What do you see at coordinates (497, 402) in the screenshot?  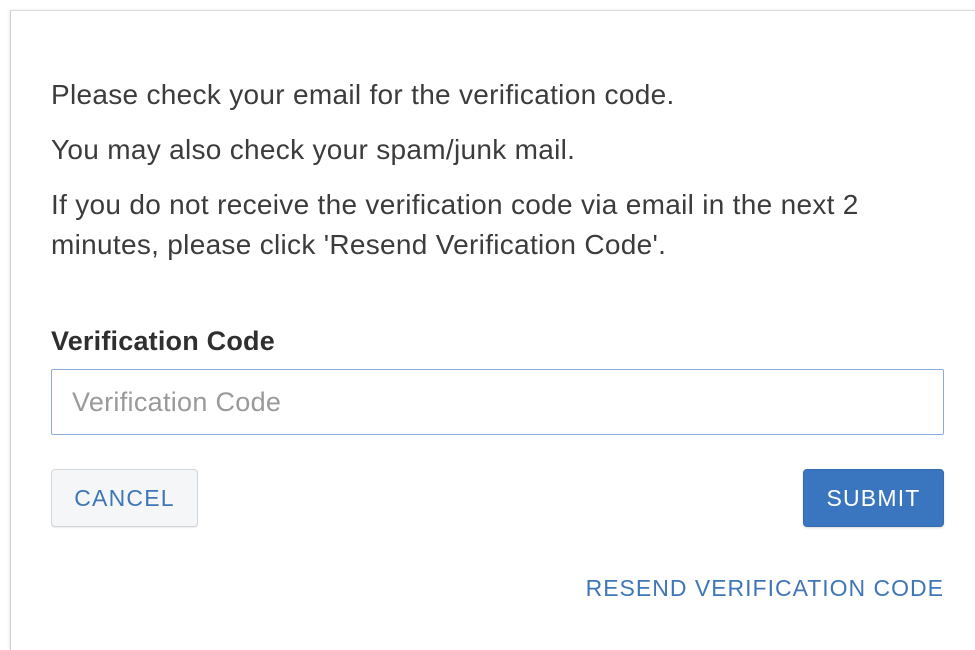 I see `verification-code-input` at bounding box center [497, 402].